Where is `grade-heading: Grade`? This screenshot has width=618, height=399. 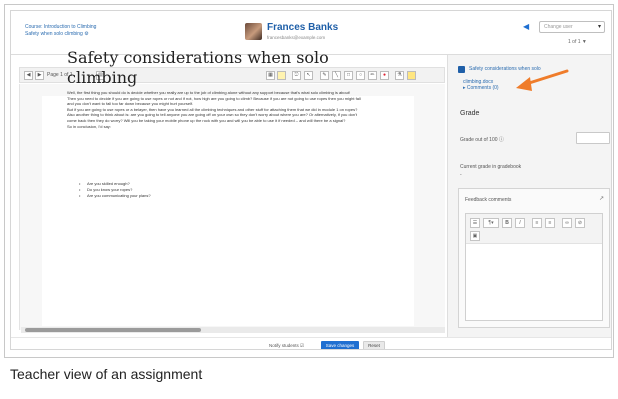 grade-heading: Grade is located at coordinates (470, 113).